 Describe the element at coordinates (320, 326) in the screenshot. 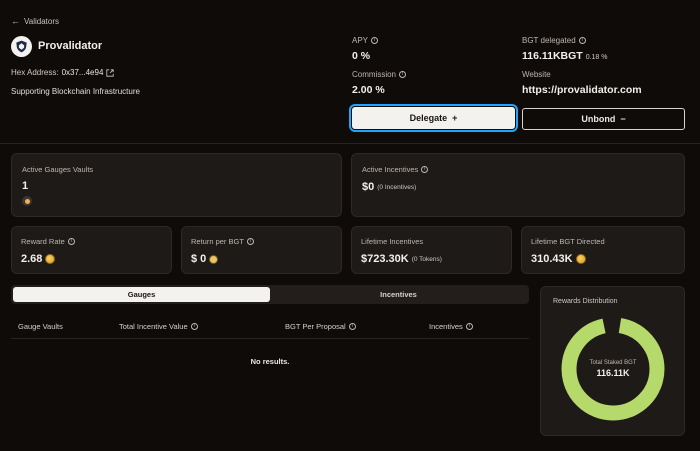

I see `col-bgt-per-proposal: BGT Per Proposal i` at that location.